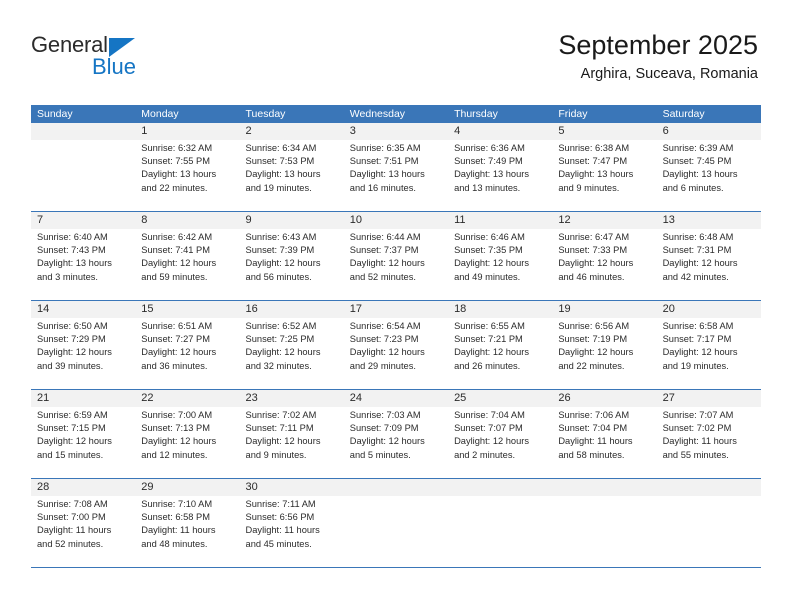 This screenshot has width=792, height=612. I want to click on daylight-text-line2: and 45 minutes., so click(278, 543).